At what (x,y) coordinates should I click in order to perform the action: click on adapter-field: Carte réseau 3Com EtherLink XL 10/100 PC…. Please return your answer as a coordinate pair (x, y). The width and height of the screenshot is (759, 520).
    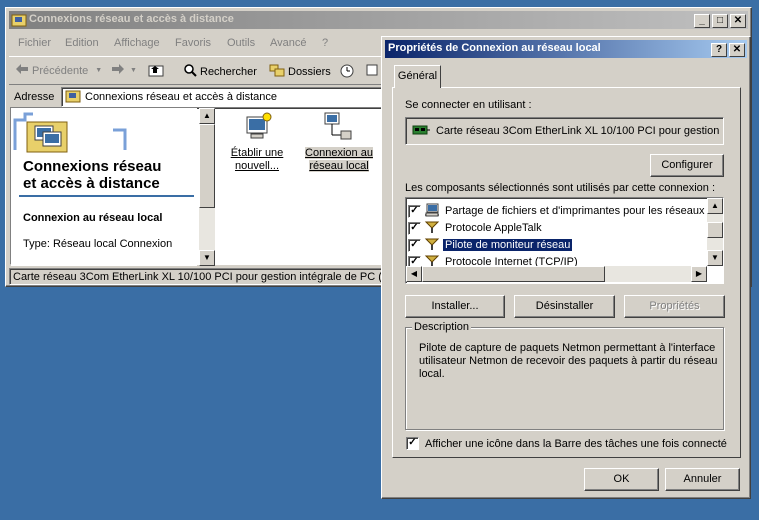
    Looking at the image, I should click on (564, 131).